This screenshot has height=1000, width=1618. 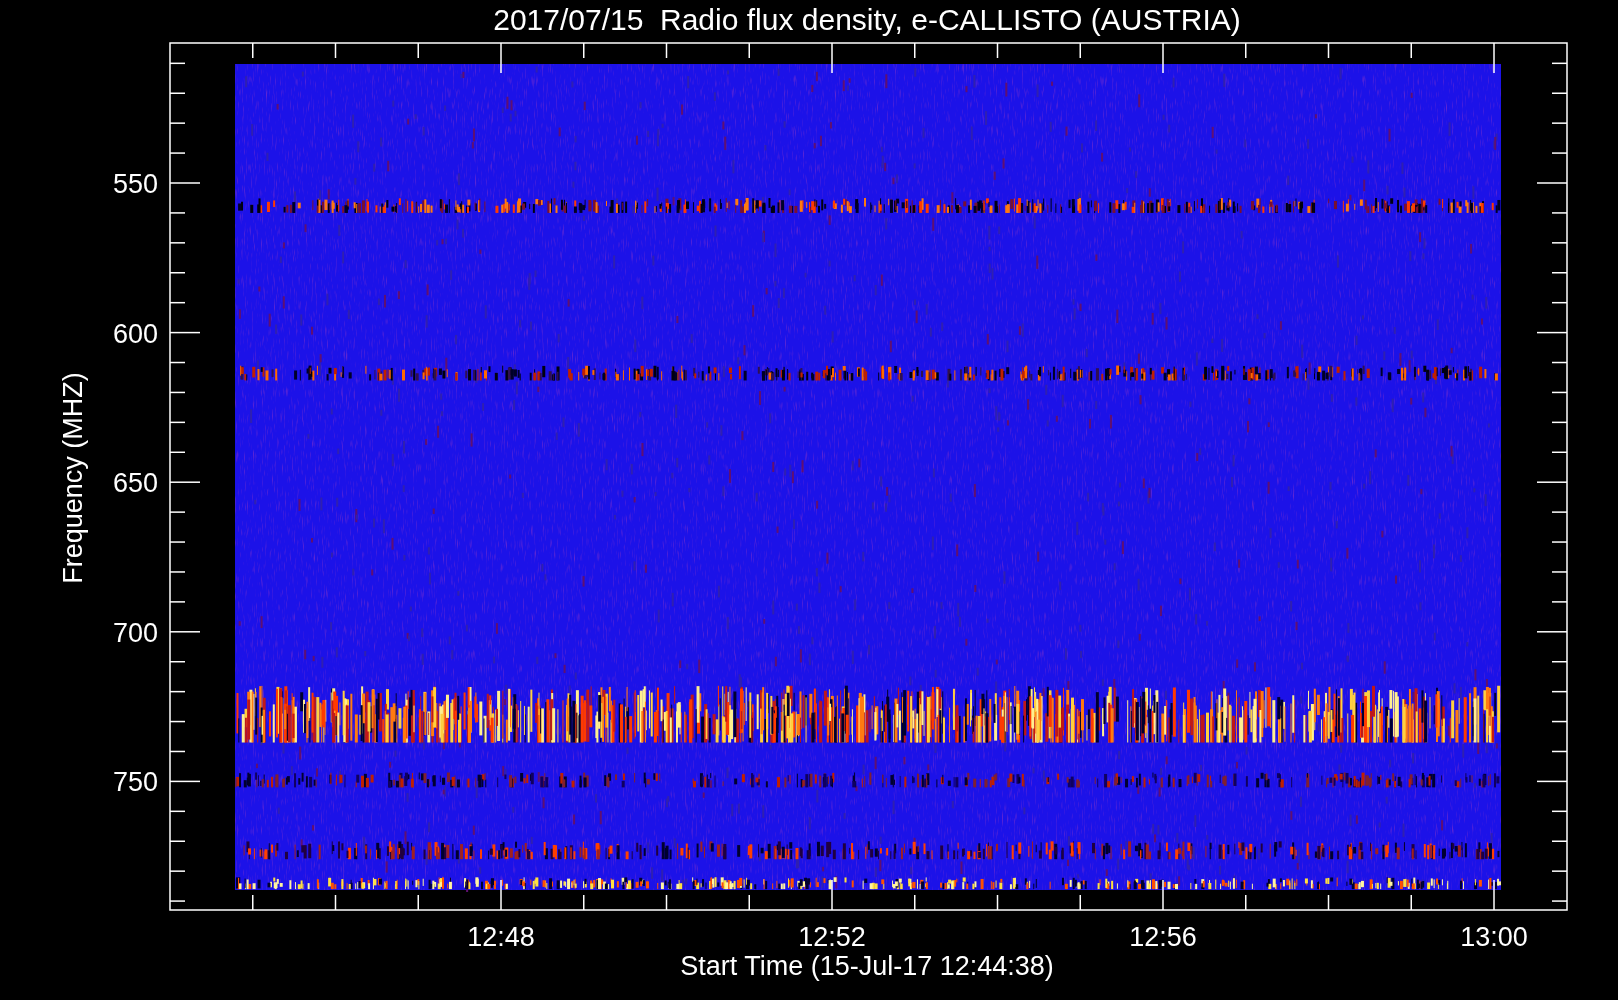 What do you see at coordinates (73, 478) in the screenshot?
I see `axis-title: Frequency (MHZ)` at bounding box center [73, 478].